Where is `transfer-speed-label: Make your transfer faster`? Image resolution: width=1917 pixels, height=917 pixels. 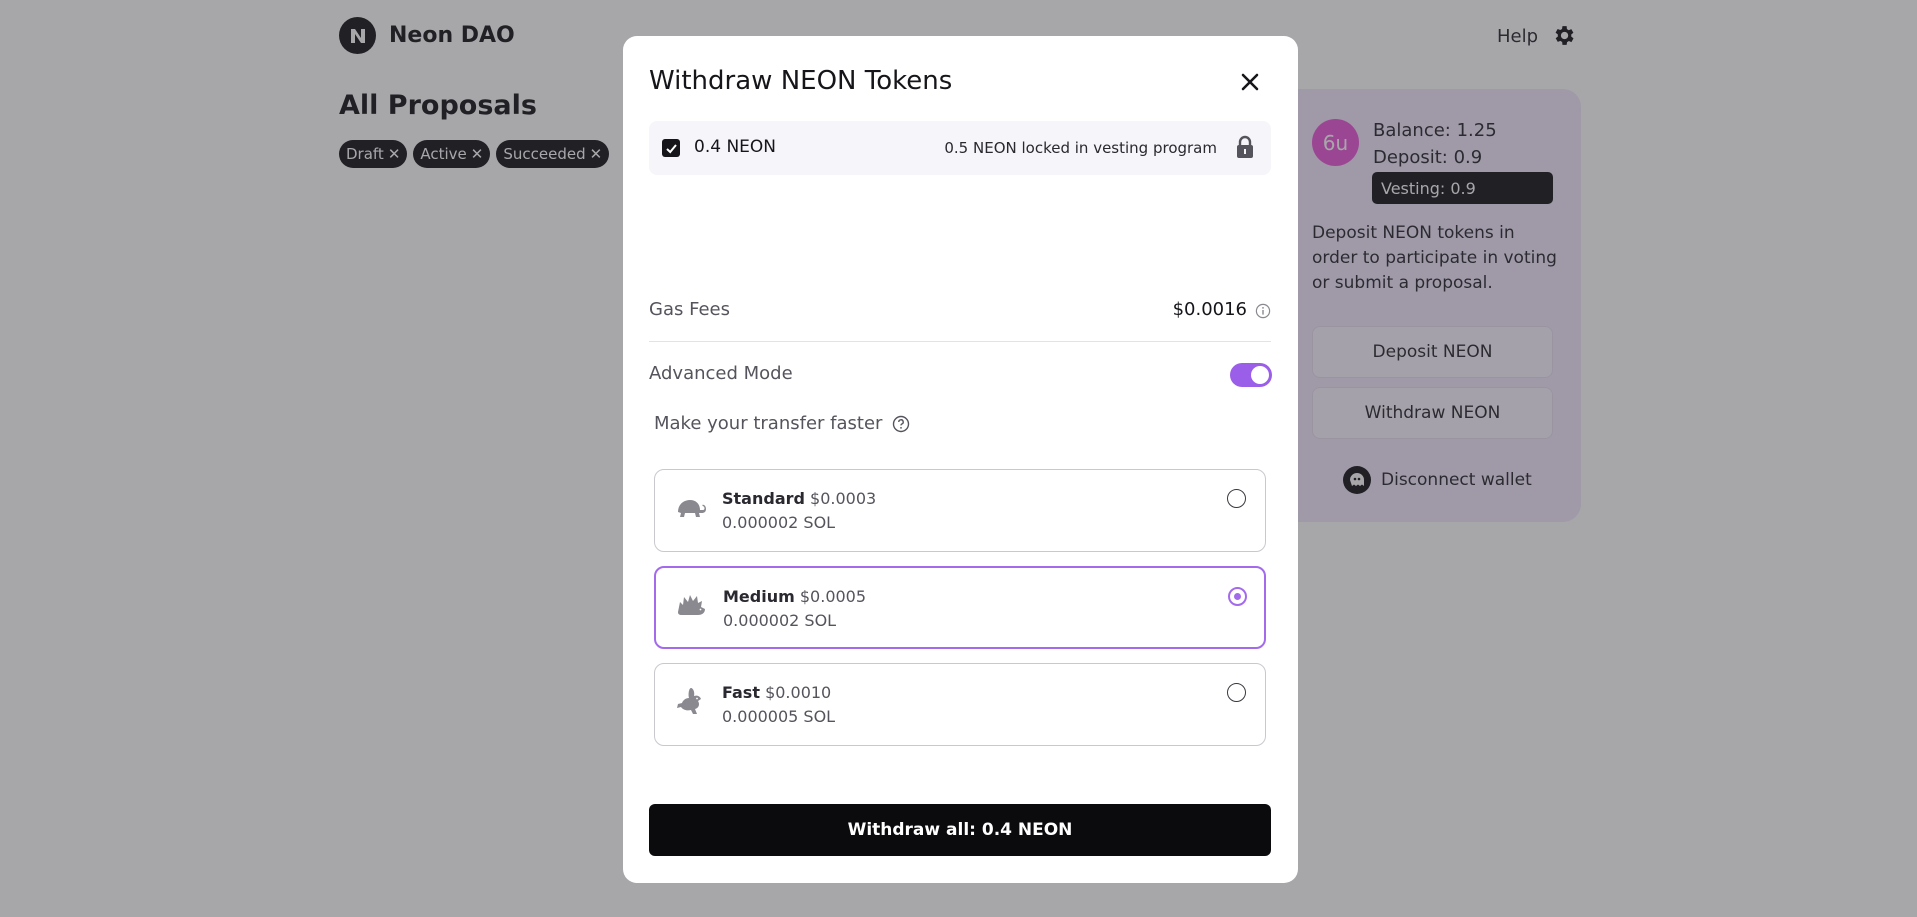 transfer-speed-label: Make your transfer faster is located at coordinates (768, 423).